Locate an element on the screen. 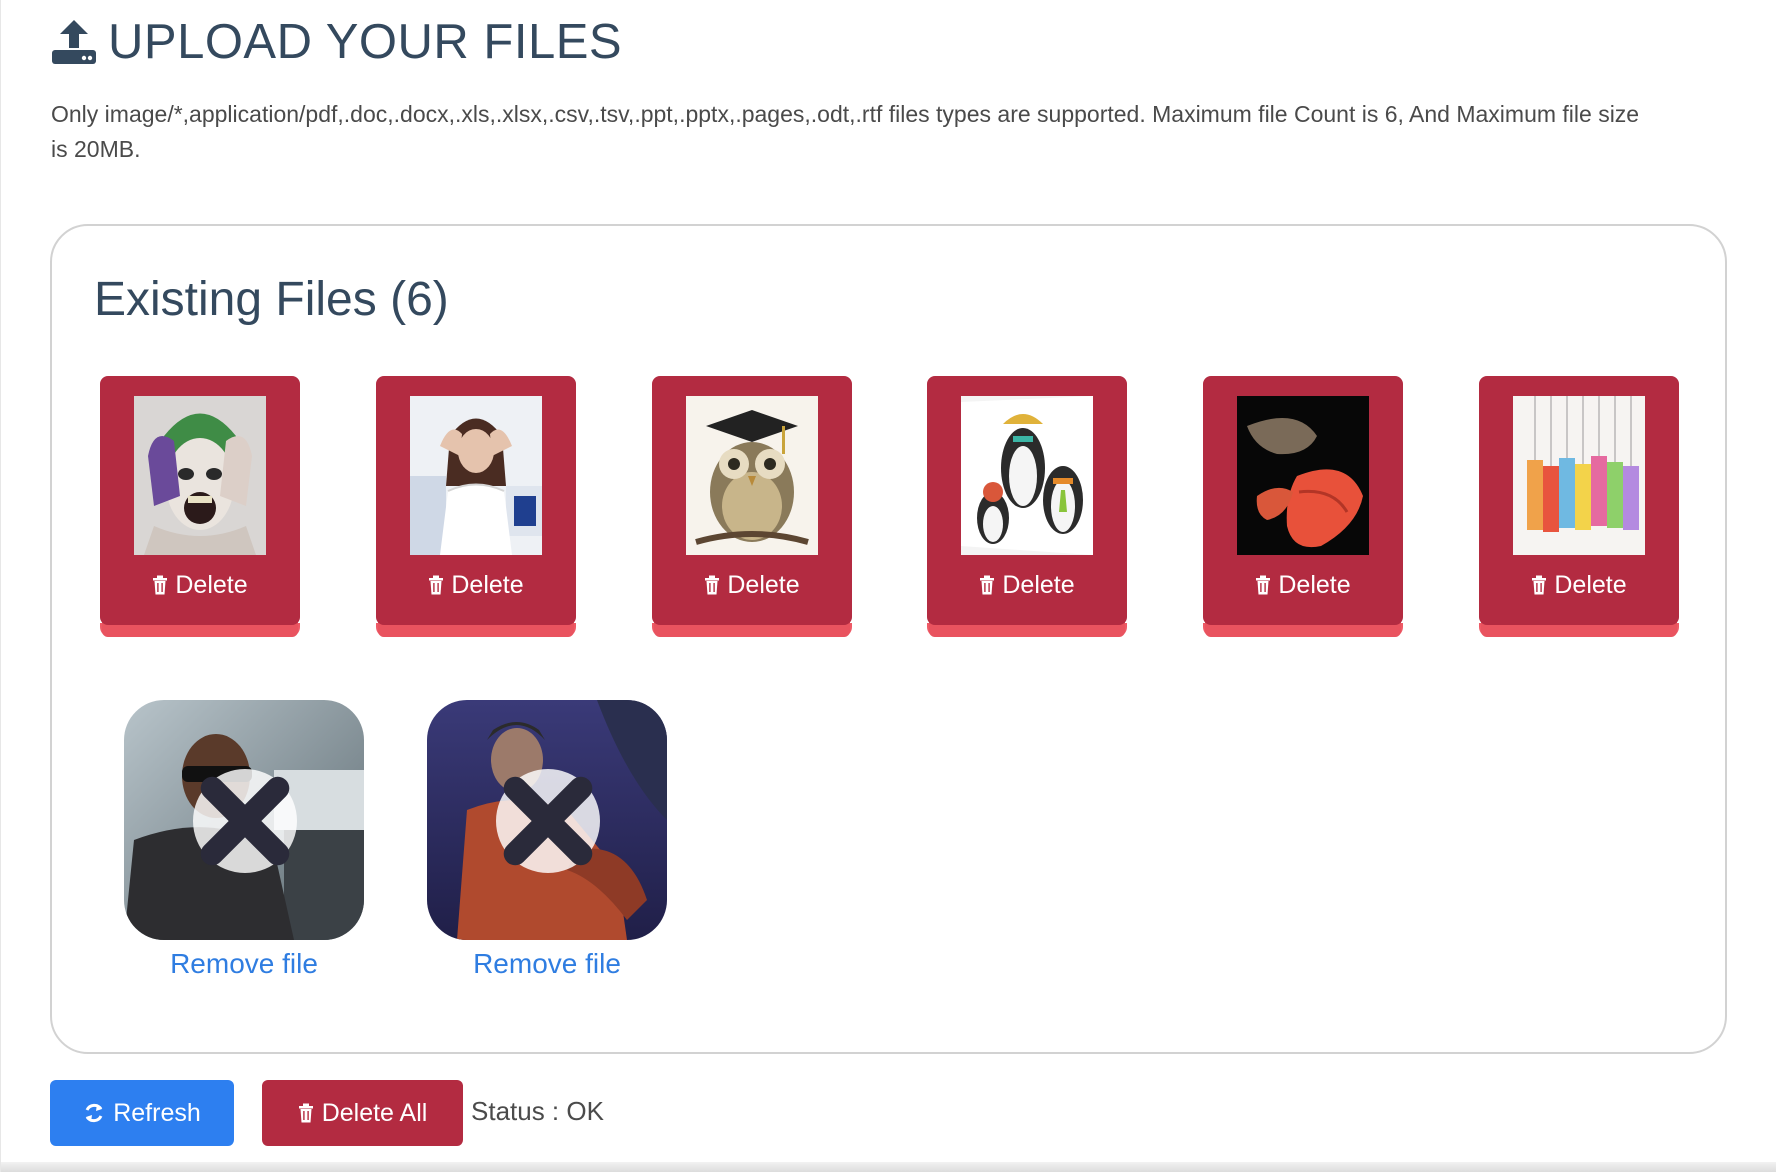 The width and height of the screenshot is (1776, 1172). page-header: UPLOAD YOUR FILES is located at coordinates (336, 42).